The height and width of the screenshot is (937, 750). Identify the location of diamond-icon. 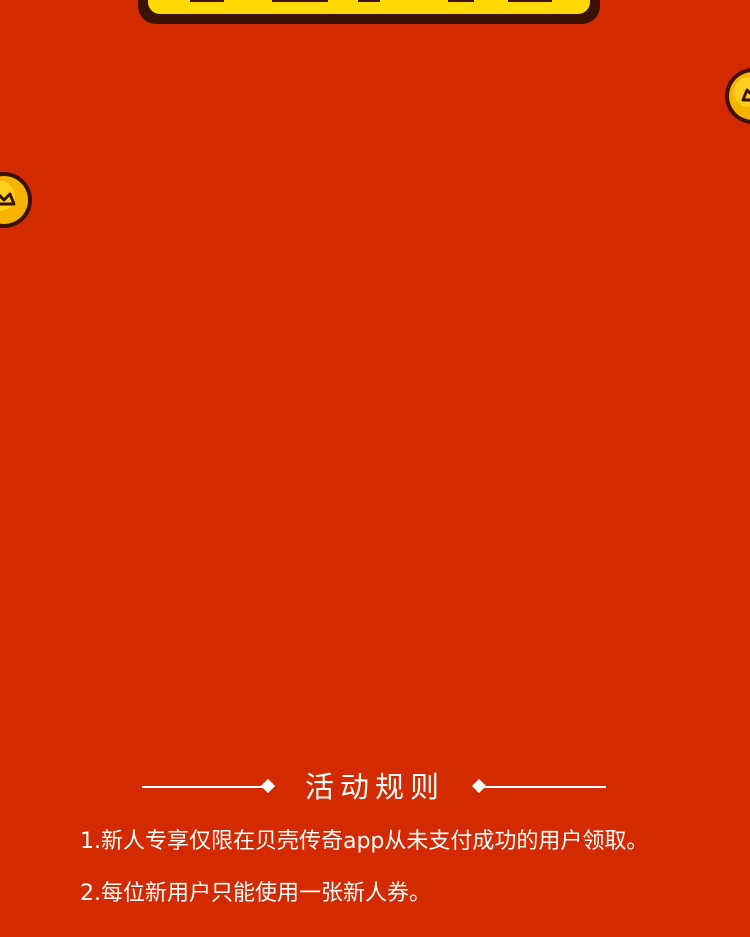
(268, 786).